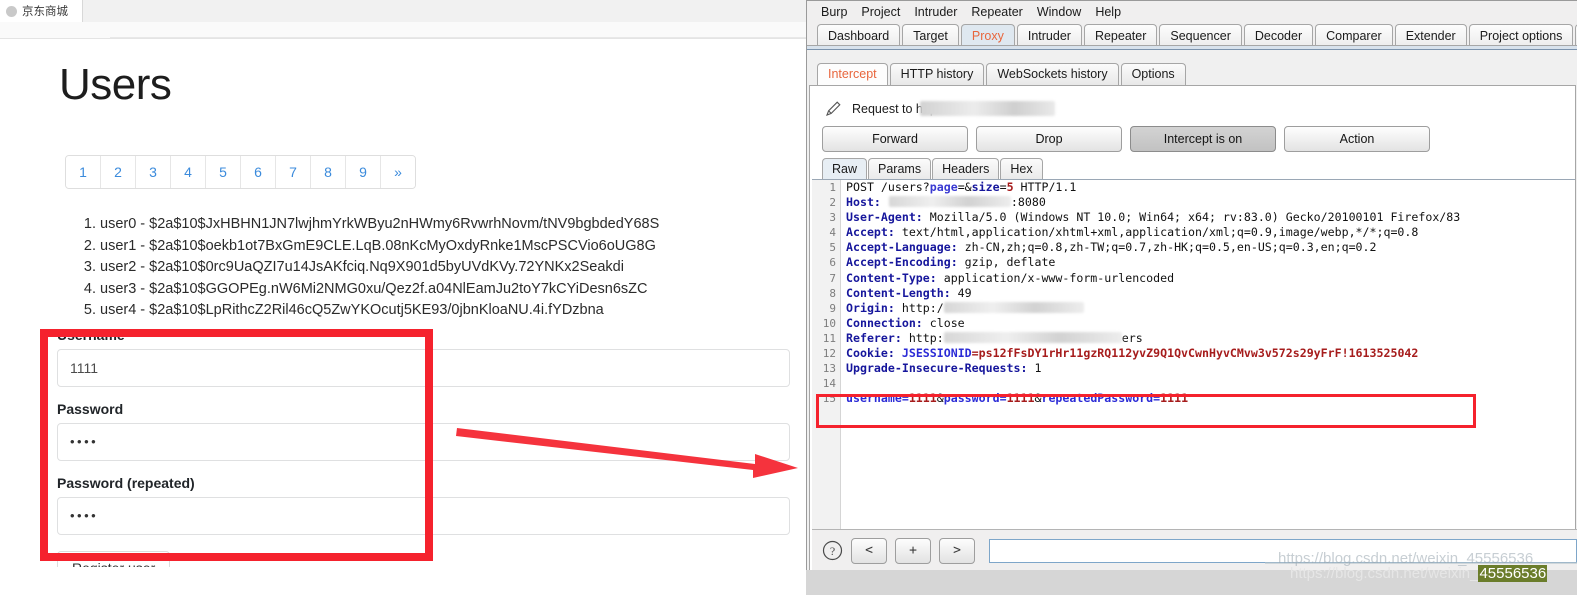 This screenshot has height=595, width=1577. What do you see at coordinates (223, 172) in the screenshot?
I see `pagination-page-5: 5` at bounding box center [223, 172].